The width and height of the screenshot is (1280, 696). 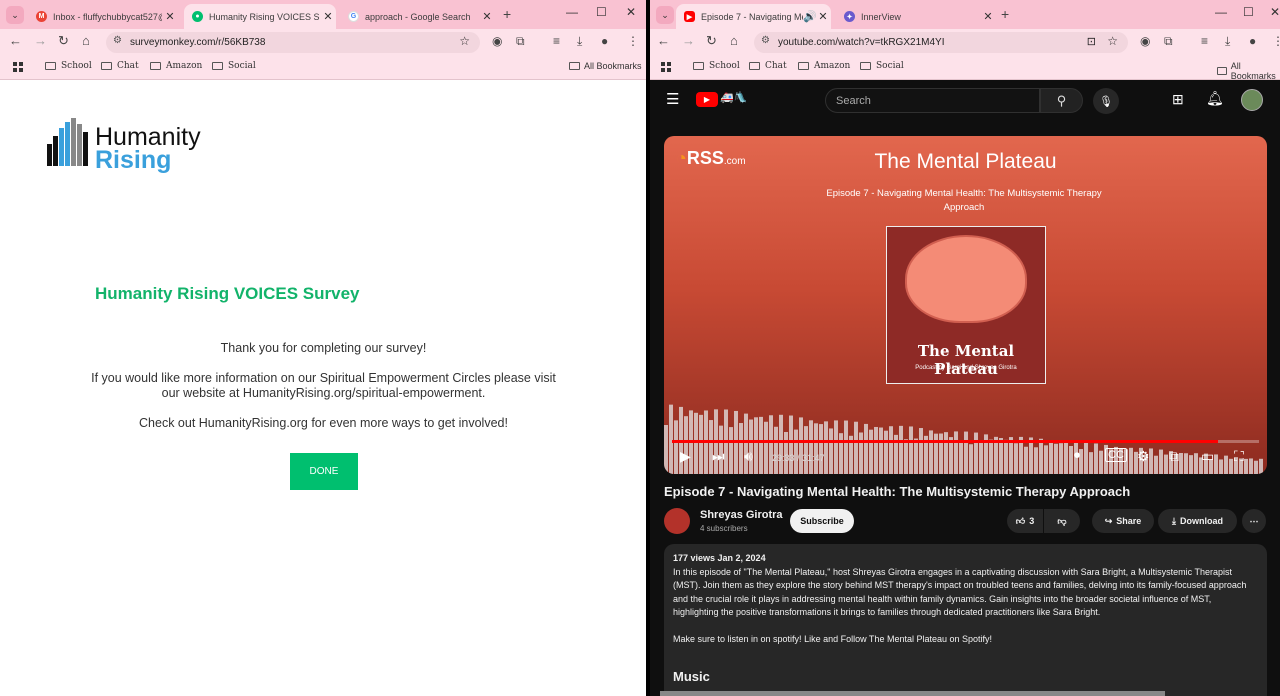 What do you see at coordinates (1178, 99) in the screenshot?
I see `create-icon: ⊞` at bounding box center [1178, 99].